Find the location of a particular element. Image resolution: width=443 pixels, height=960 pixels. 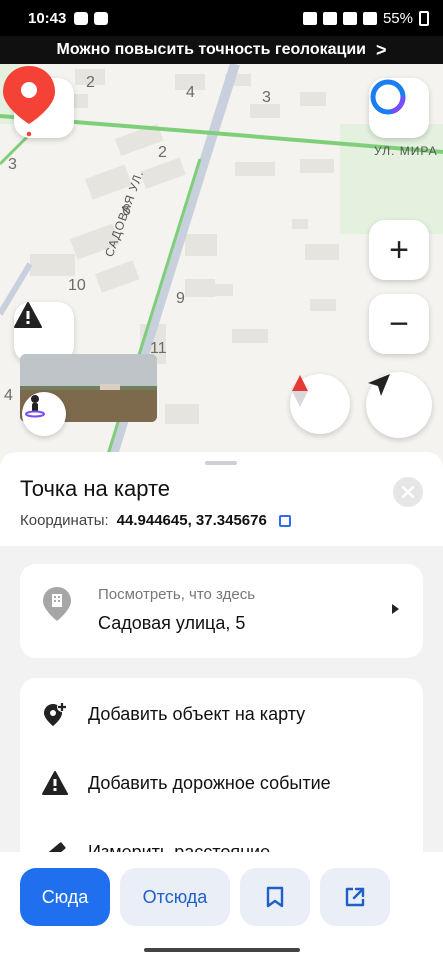

add-object-action: Добавить объект на карту is located at coordinates (221, 714).